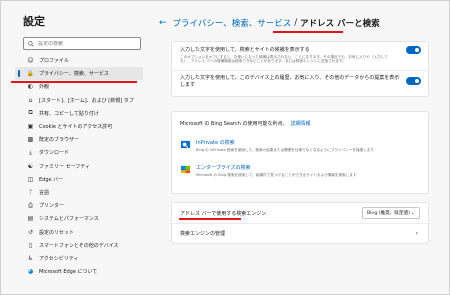 This screenshot has width=450, height=295. What do you see at coordinates (285, 142) in the screenshot?
I see `inprivate-search-title: InPrivate の検索` at bounding box center [285, 142].